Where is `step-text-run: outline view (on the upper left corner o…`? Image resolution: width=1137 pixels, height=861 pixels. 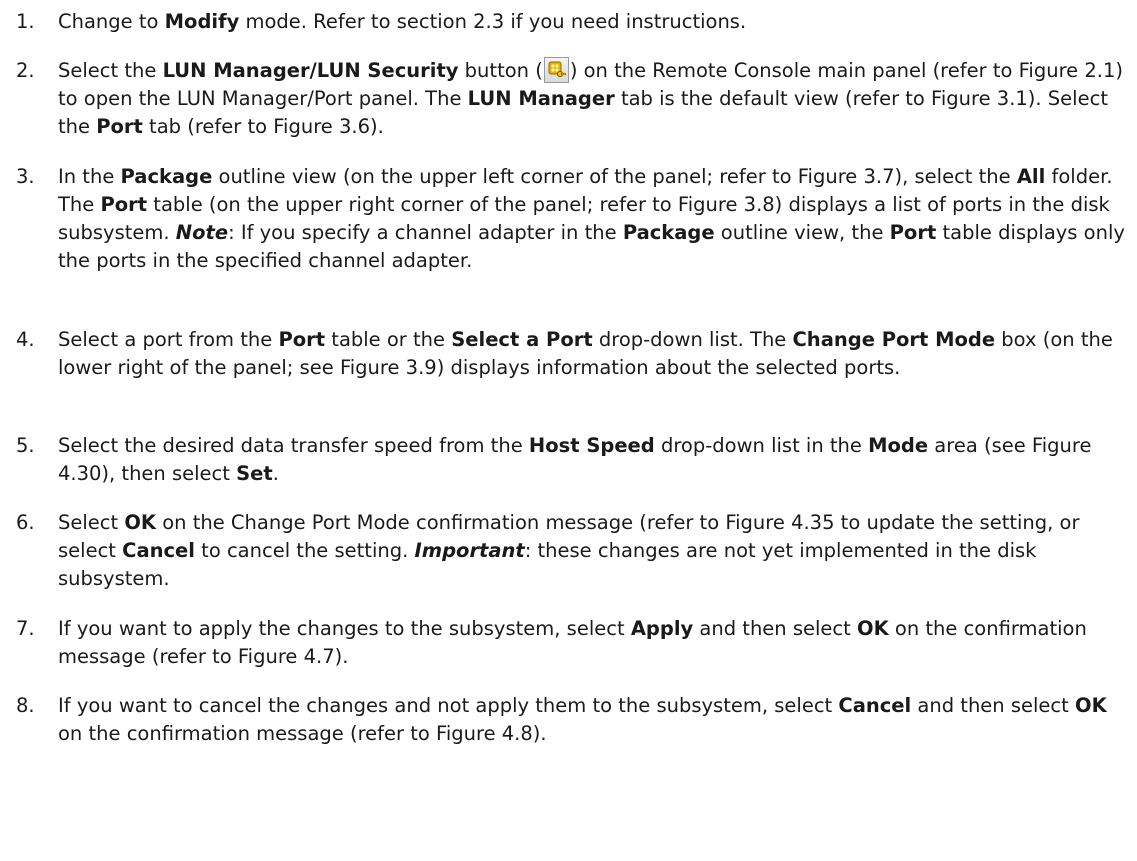
step-text-run: outline view (on the upper left corner o… is located at coordinates (614, 176).